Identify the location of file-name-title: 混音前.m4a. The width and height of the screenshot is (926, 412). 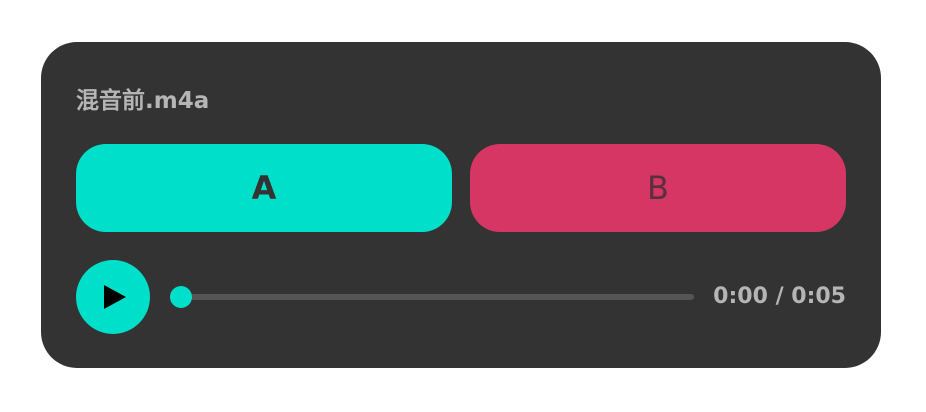
(143, 101).